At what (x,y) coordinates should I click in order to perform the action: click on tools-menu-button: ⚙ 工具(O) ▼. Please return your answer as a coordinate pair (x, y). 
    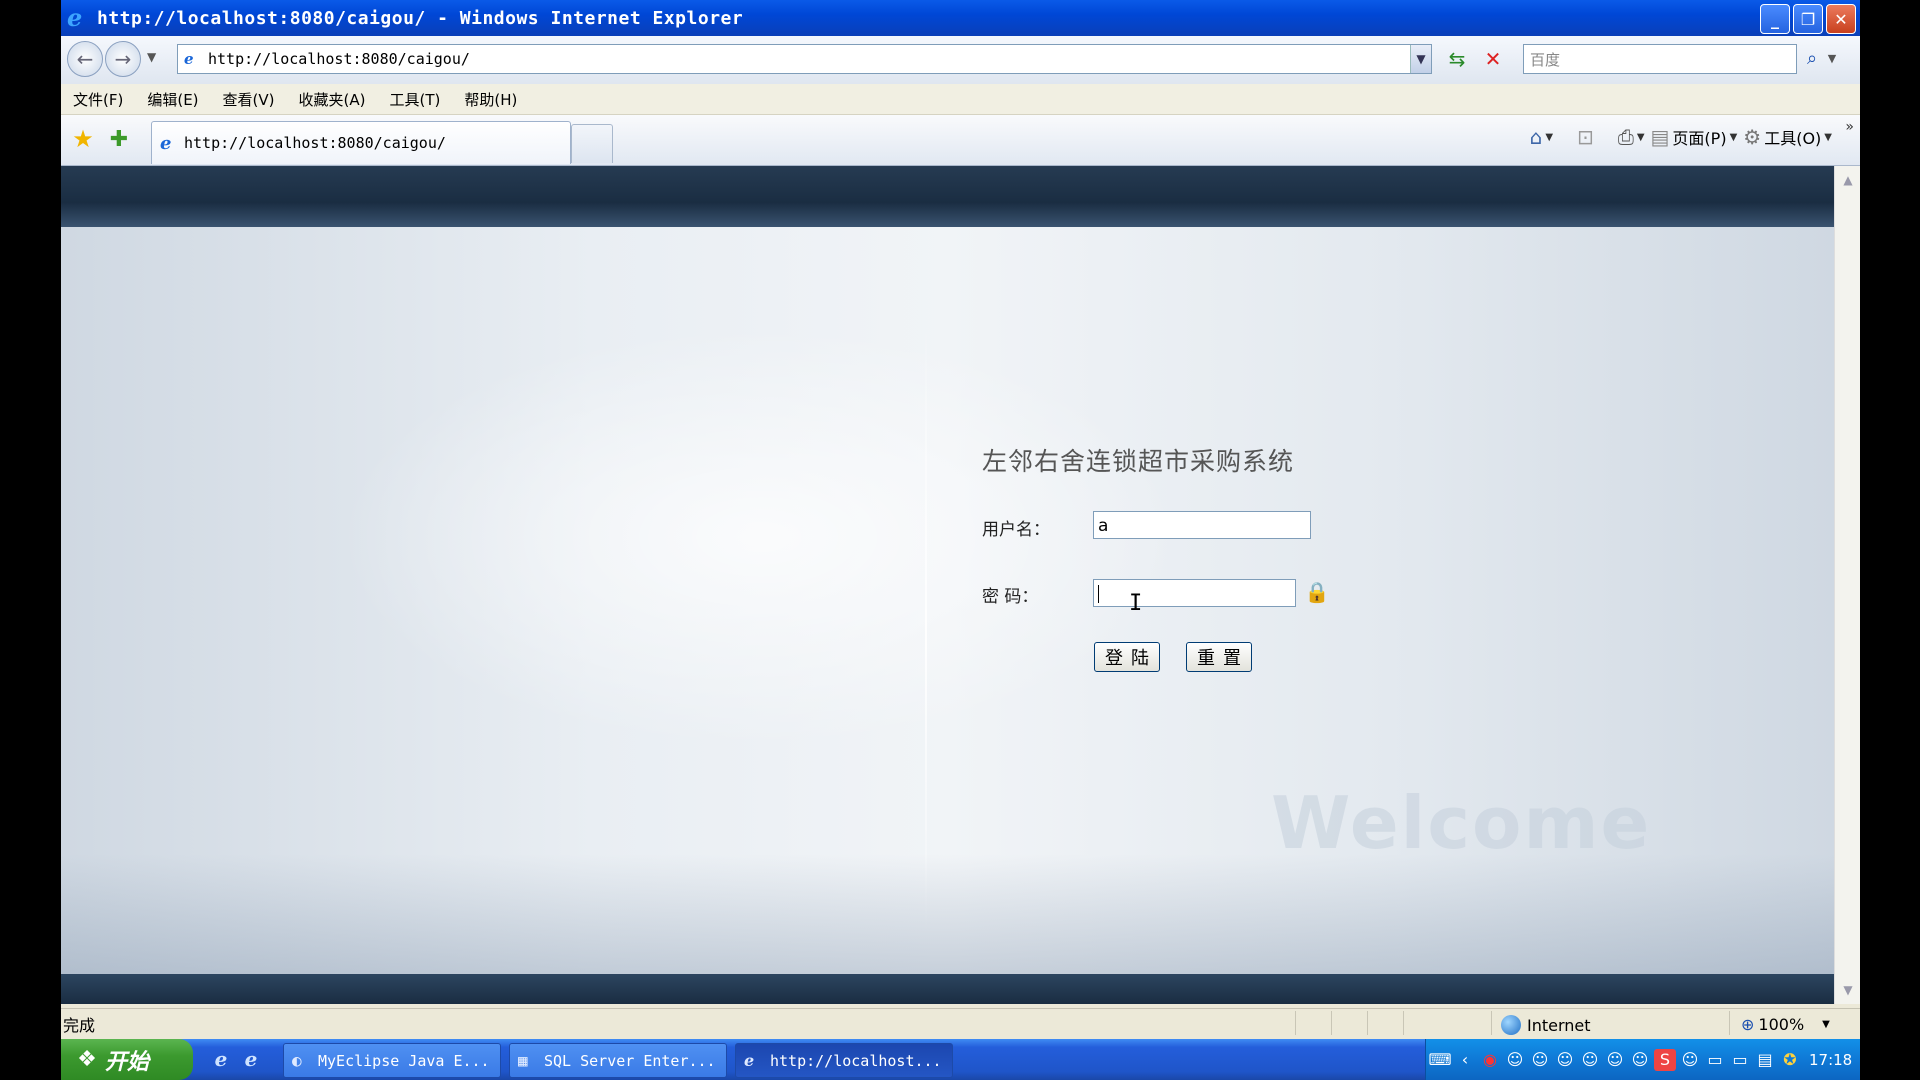
    Looking at the image, I should click on (1787, 137).